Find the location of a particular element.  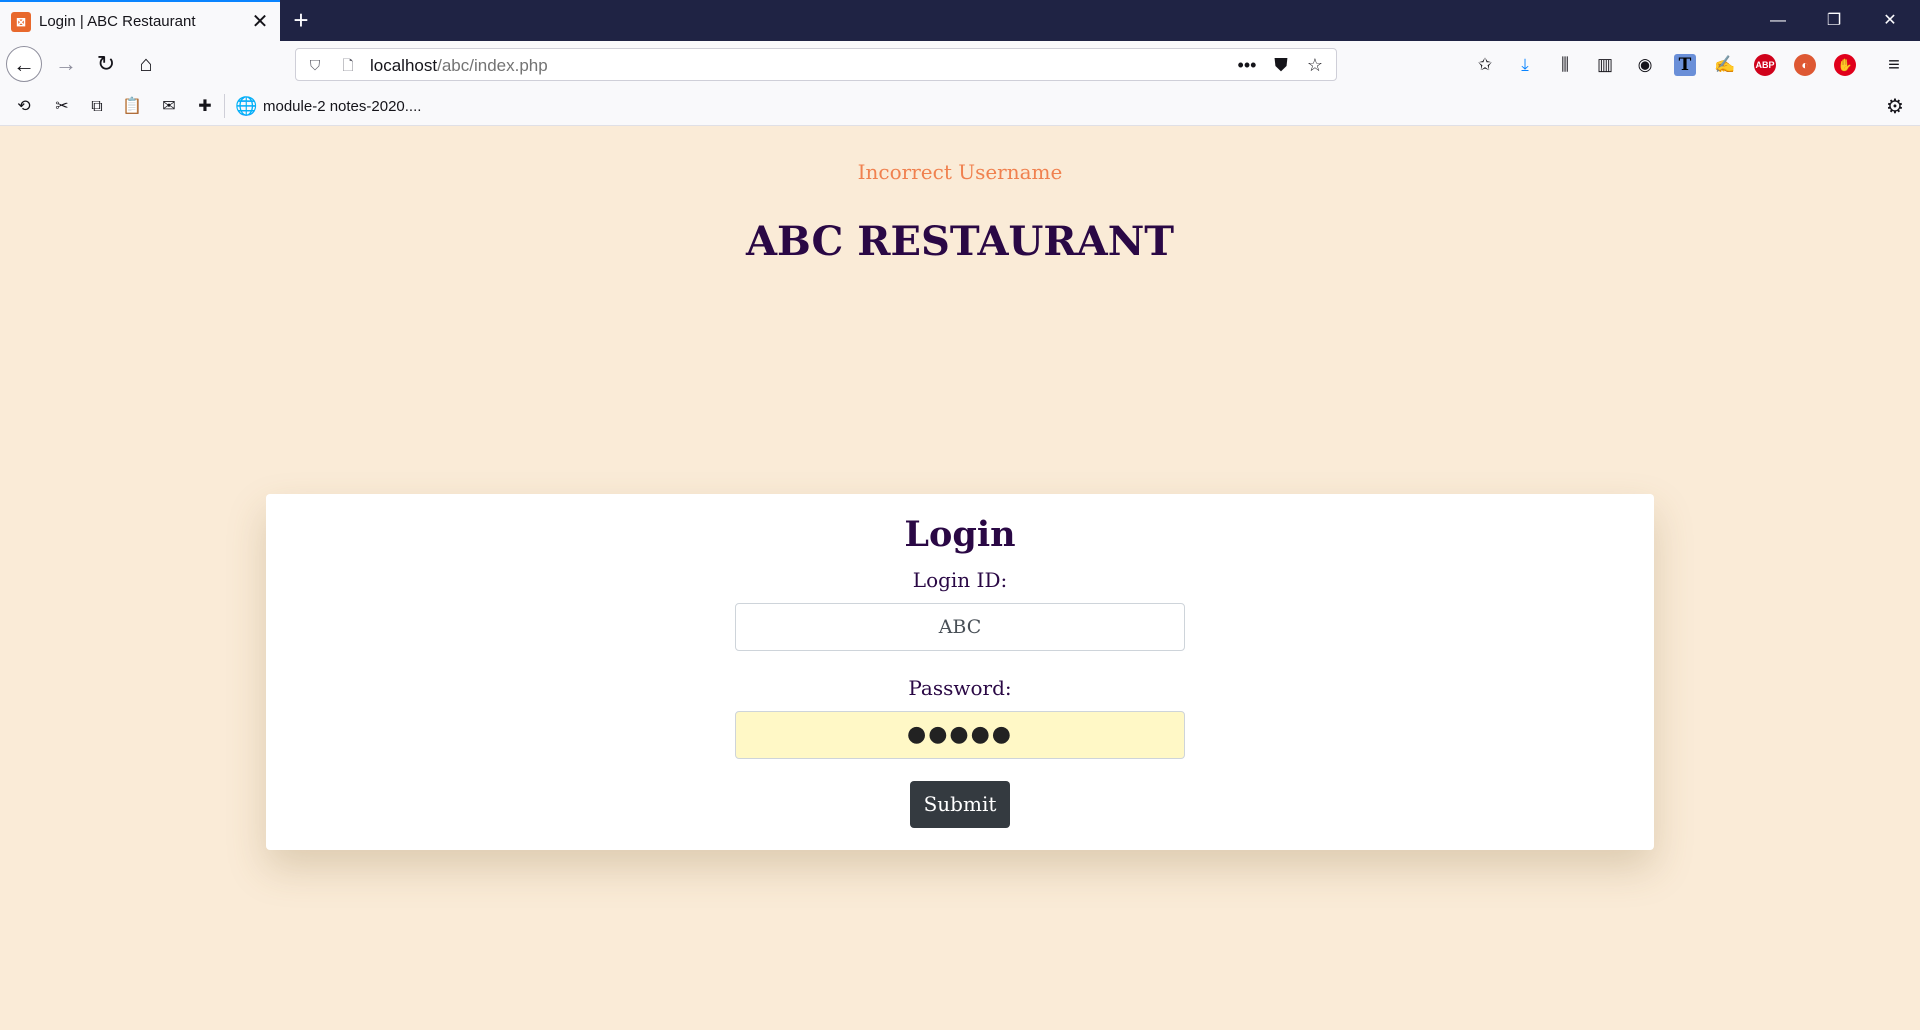

reload-button: ↻ is located at coordinates (106, 64).